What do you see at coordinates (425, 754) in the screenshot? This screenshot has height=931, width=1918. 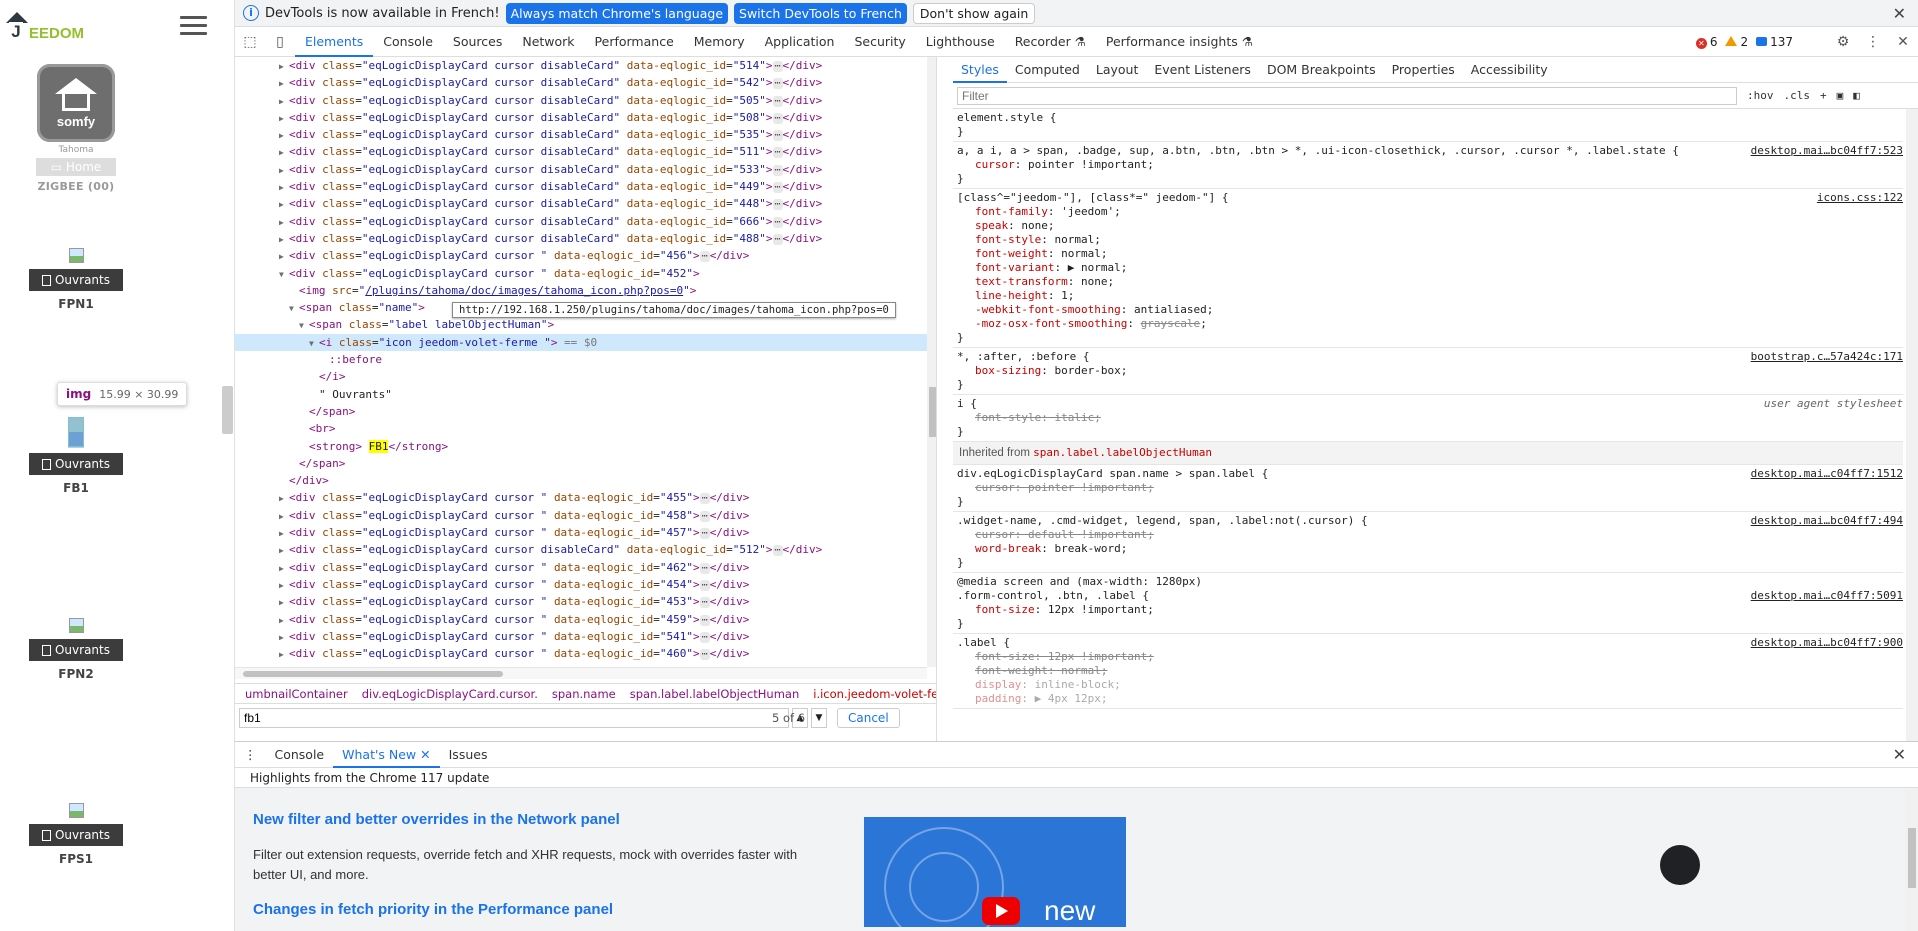 I see `close-tab-icon: ✕` at bounding box center [425, 754].